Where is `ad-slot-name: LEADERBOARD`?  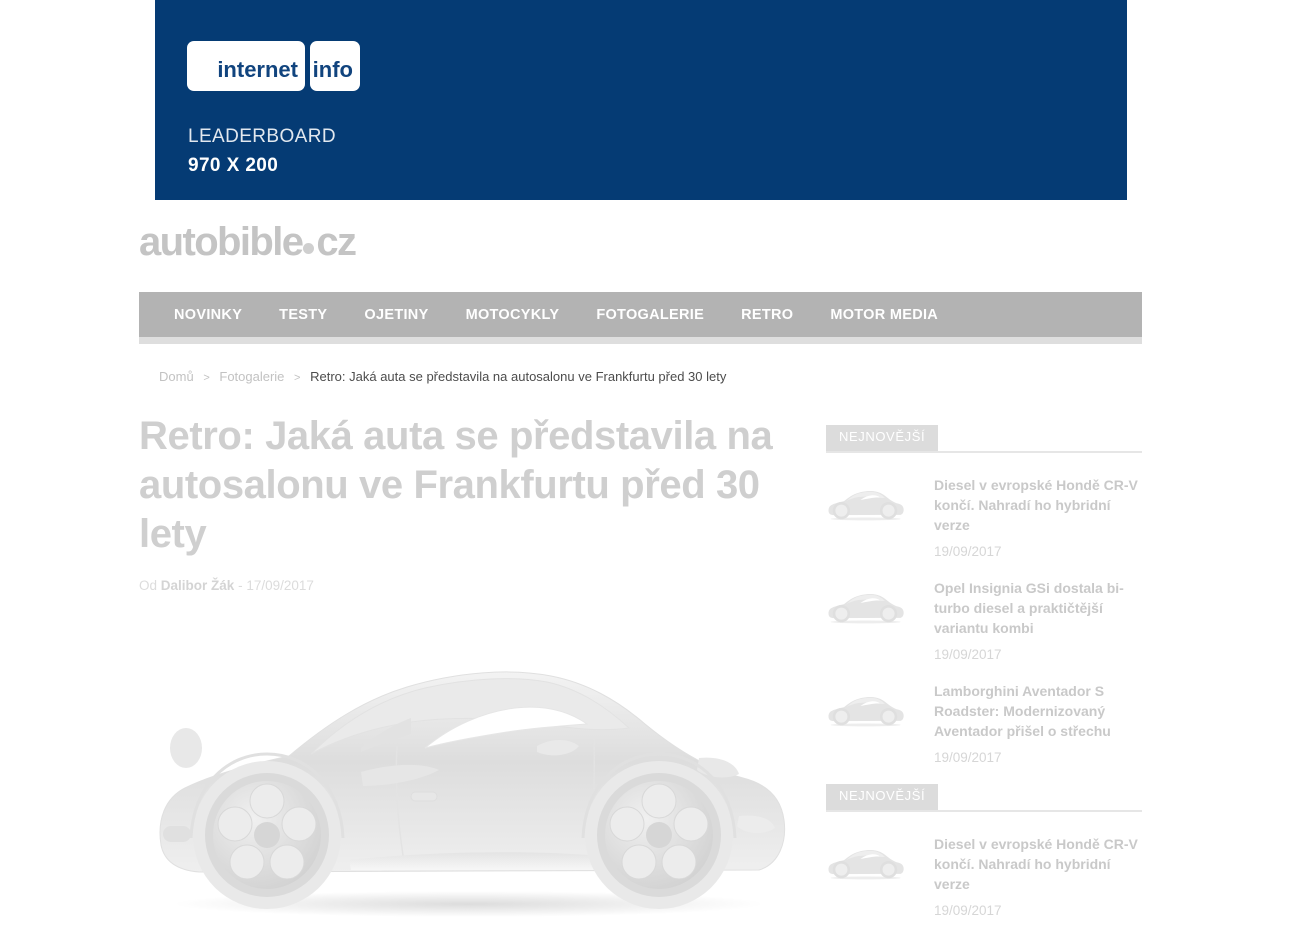
ad-slot-name: LEADERBOARD is located at coordinates (262, 136).